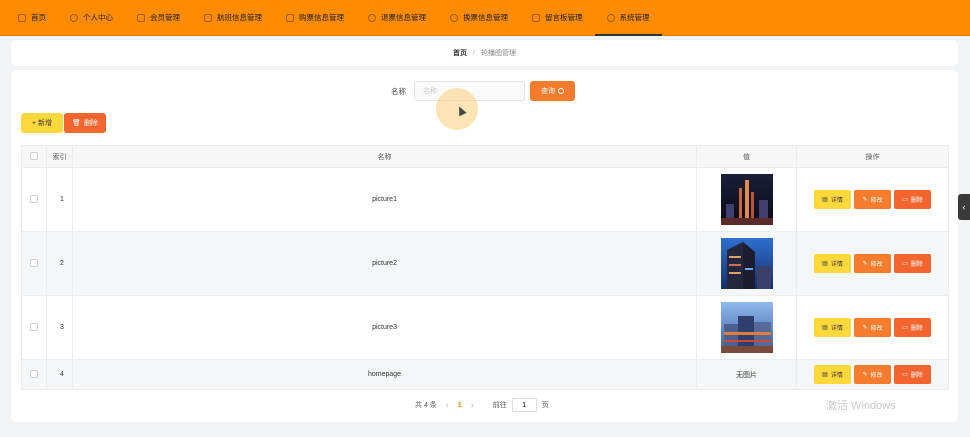 Image resolution: width=970 pixels, height=437 pixels. I want to click on column-header-value: 值, so click(747, 156).